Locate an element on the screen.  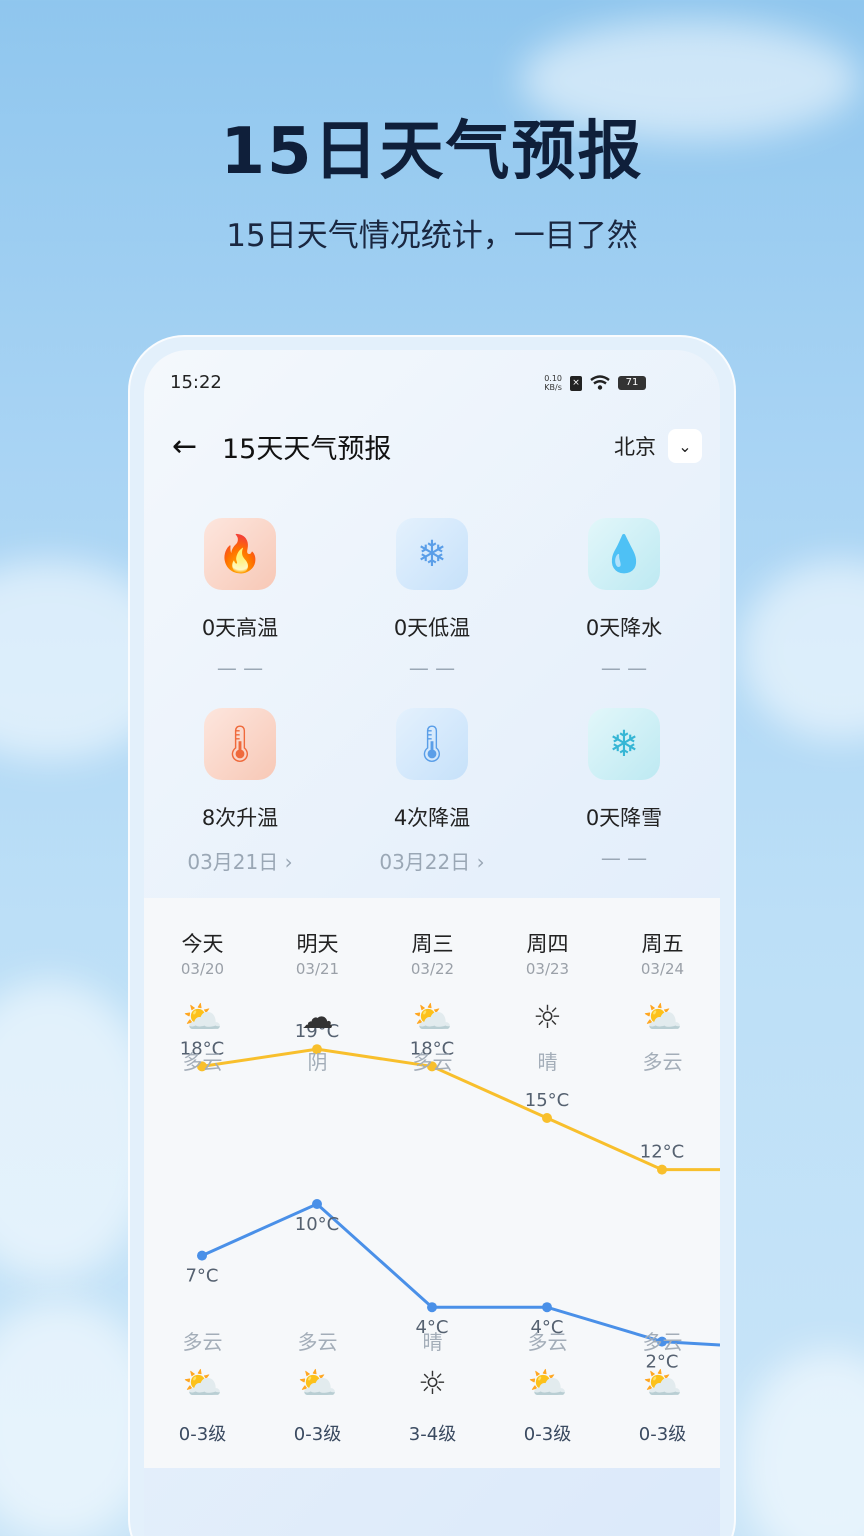
low-temp-line is located at coordinates (460, 1274).